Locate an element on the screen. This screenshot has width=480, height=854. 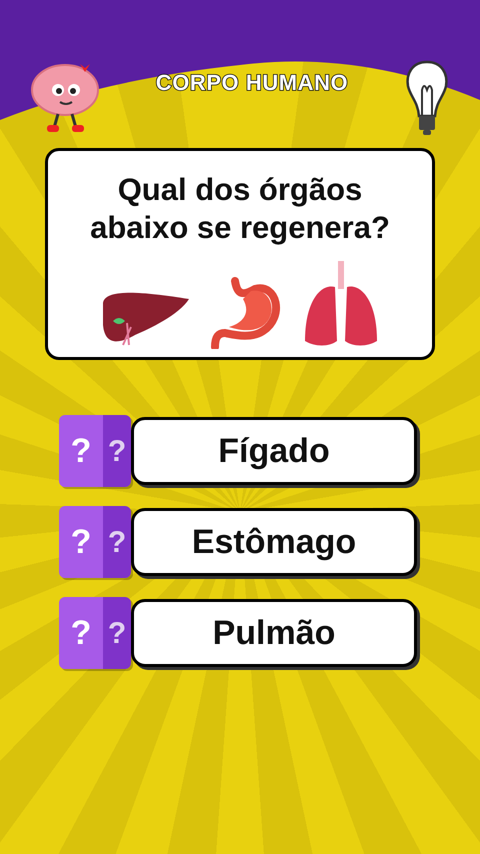
stomach-icon is located at coordinates (247, 313).